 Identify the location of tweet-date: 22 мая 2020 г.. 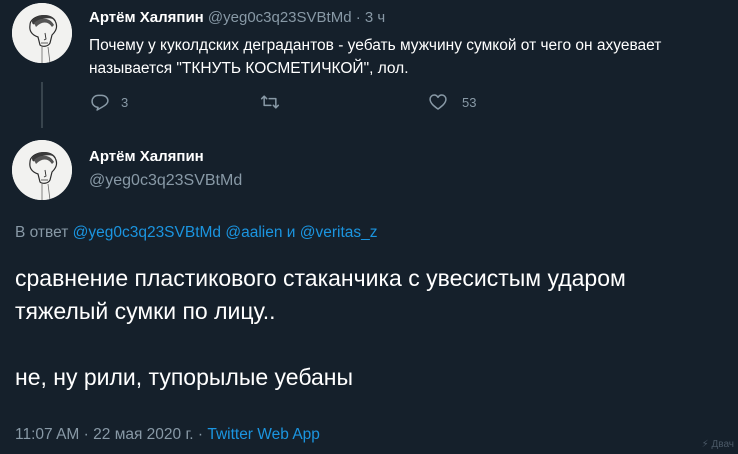
(143, 434).